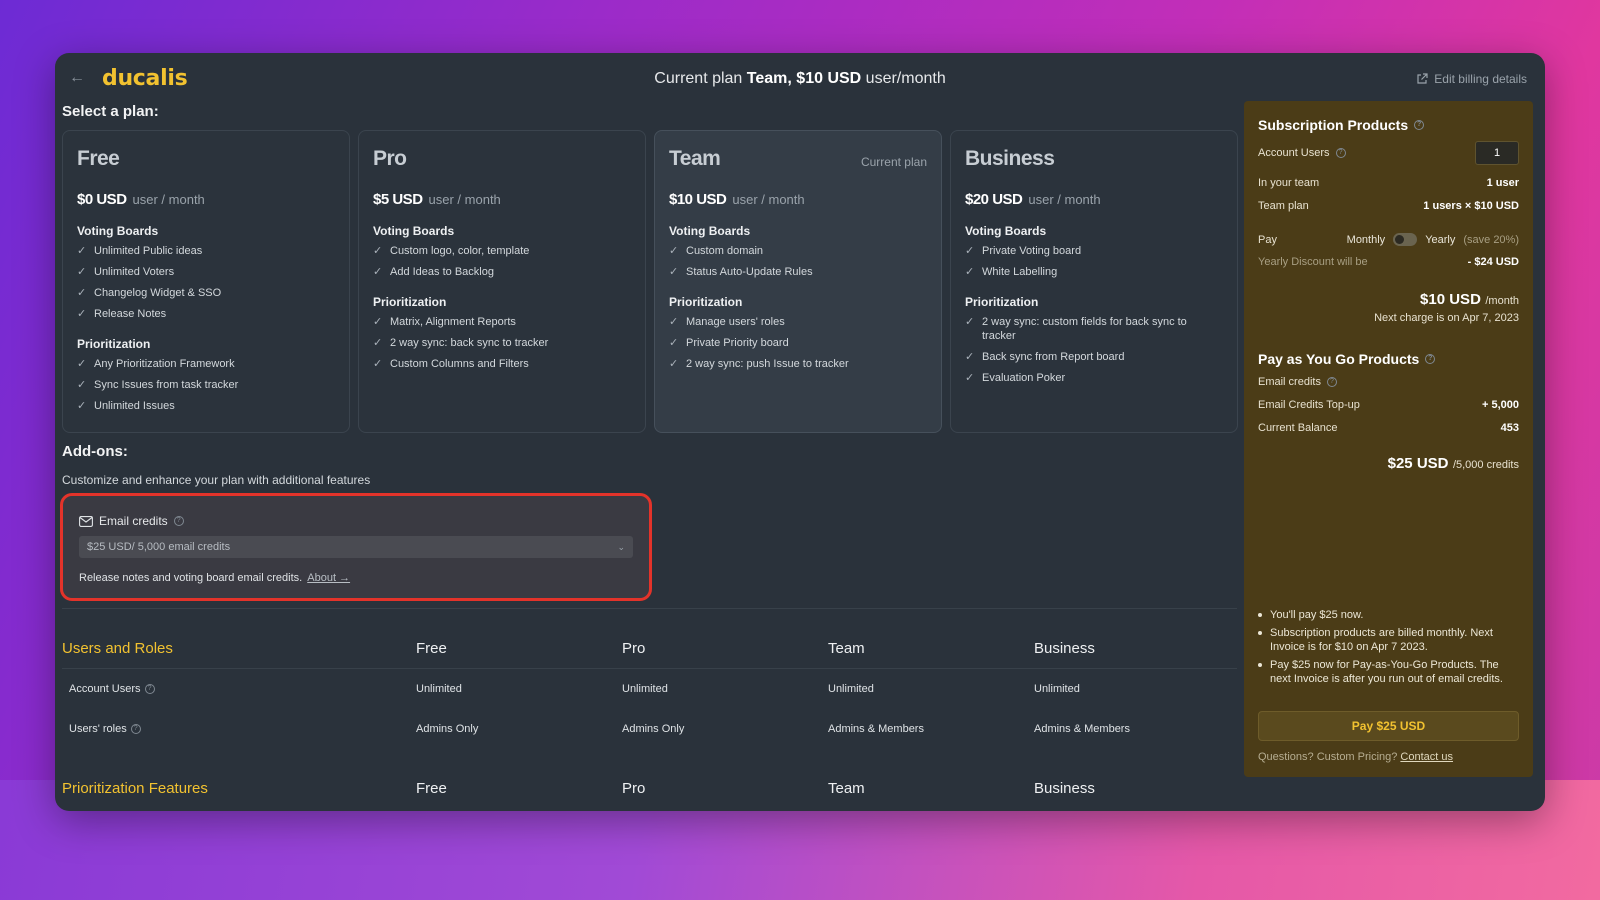 Image resolution: width=1600 pixels, height=900 pixels. I want to click on list-item: ✓ Custom Columns and Filters, so click(451, 364).